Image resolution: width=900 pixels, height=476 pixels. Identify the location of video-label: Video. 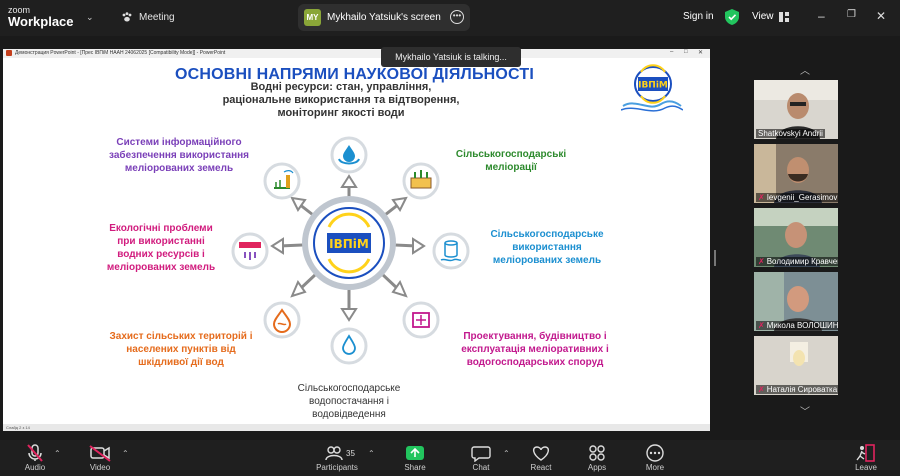
(100, 467).